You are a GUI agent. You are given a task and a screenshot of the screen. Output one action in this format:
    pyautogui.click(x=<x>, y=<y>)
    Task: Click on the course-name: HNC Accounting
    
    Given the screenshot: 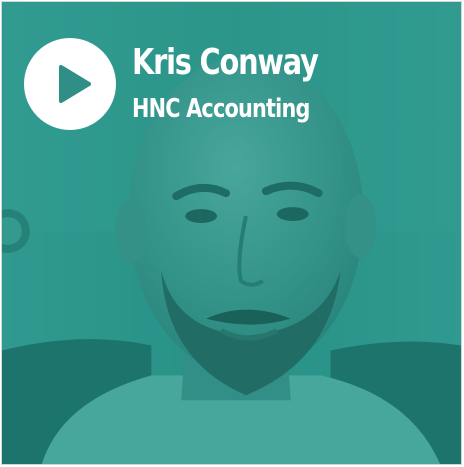 What is the action you would take?
    pyautogui.click(x=221, y=109)
    